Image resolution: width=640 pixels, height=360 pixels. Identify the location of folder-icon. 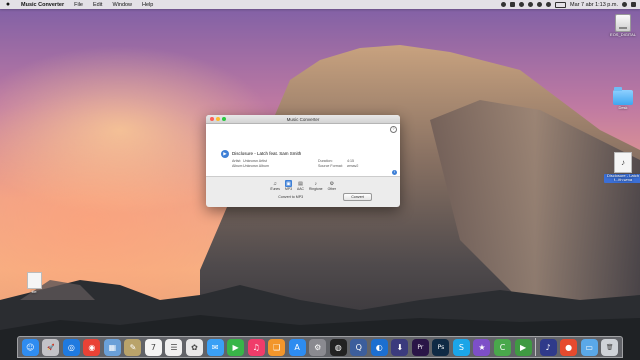
(623, 96).